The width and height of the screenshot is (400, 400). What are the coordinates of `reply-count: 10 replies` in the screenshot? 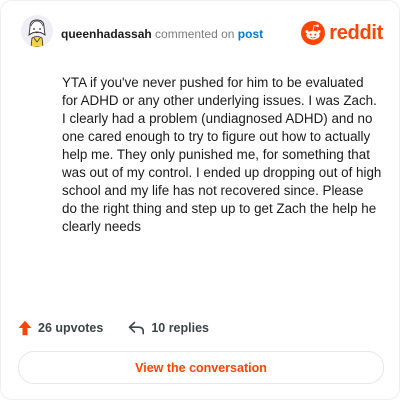 It's located at (168, 328).